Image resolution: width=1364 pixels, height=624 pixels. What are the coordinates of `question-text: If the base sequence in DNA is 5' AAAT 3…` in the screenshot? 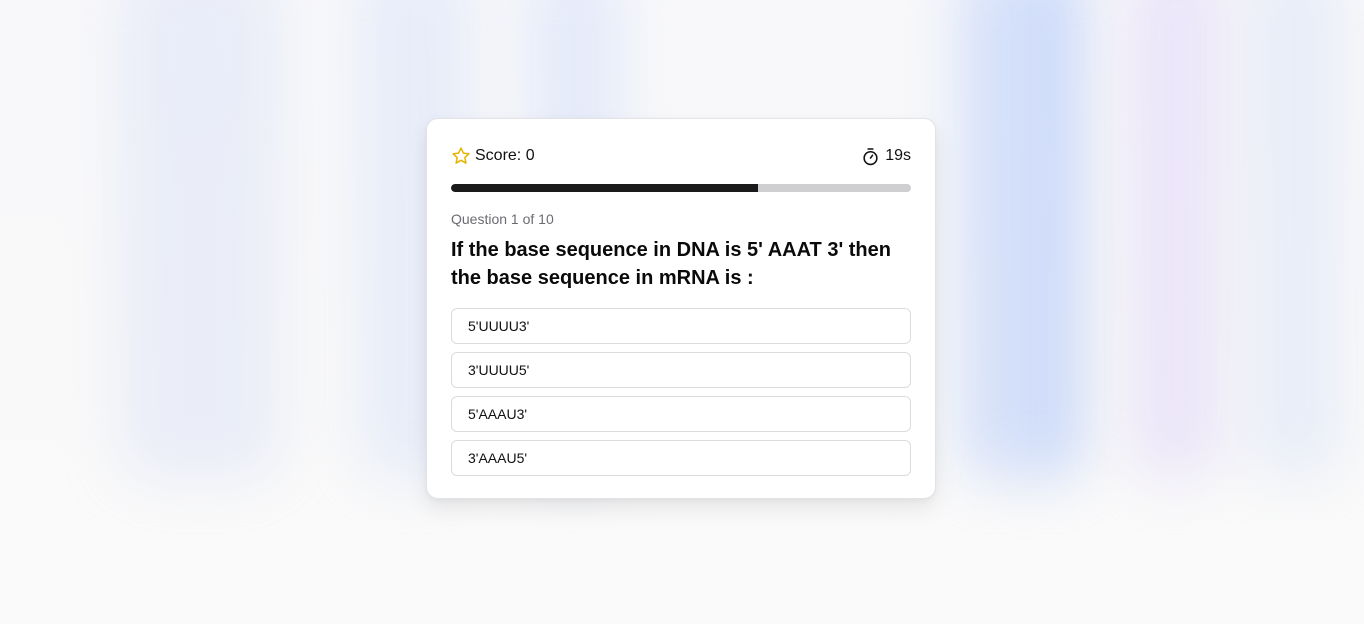 It's located at (671, 264).